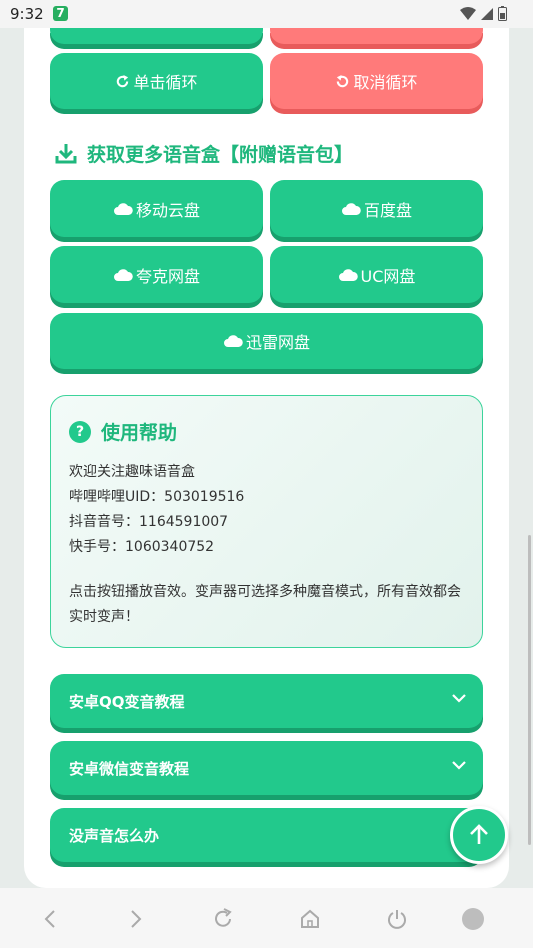 The image size is (533, 948). I want to click on help-line-kuaishou: 快手号：1060340752, so click(142, 547).